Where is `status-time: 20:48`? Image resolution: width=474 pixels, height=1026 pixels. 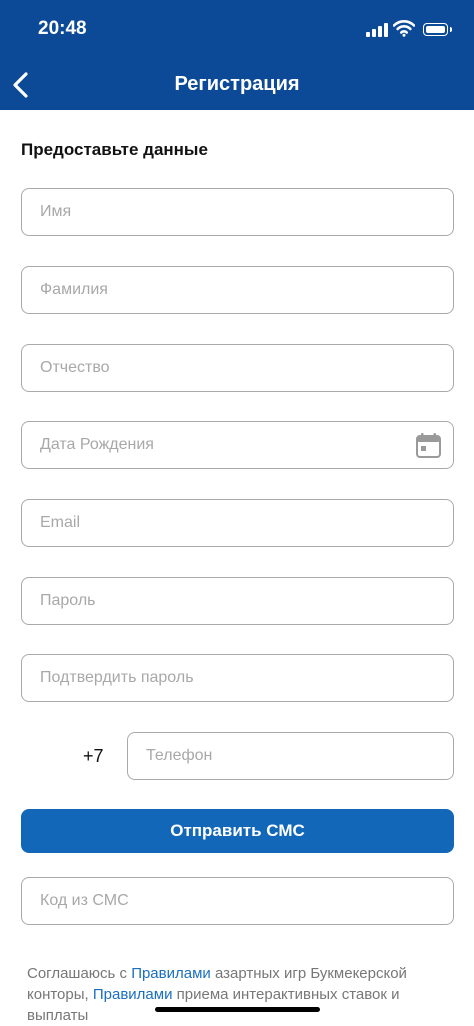 status-time: 20:48 is located at coordinates (62, 28).